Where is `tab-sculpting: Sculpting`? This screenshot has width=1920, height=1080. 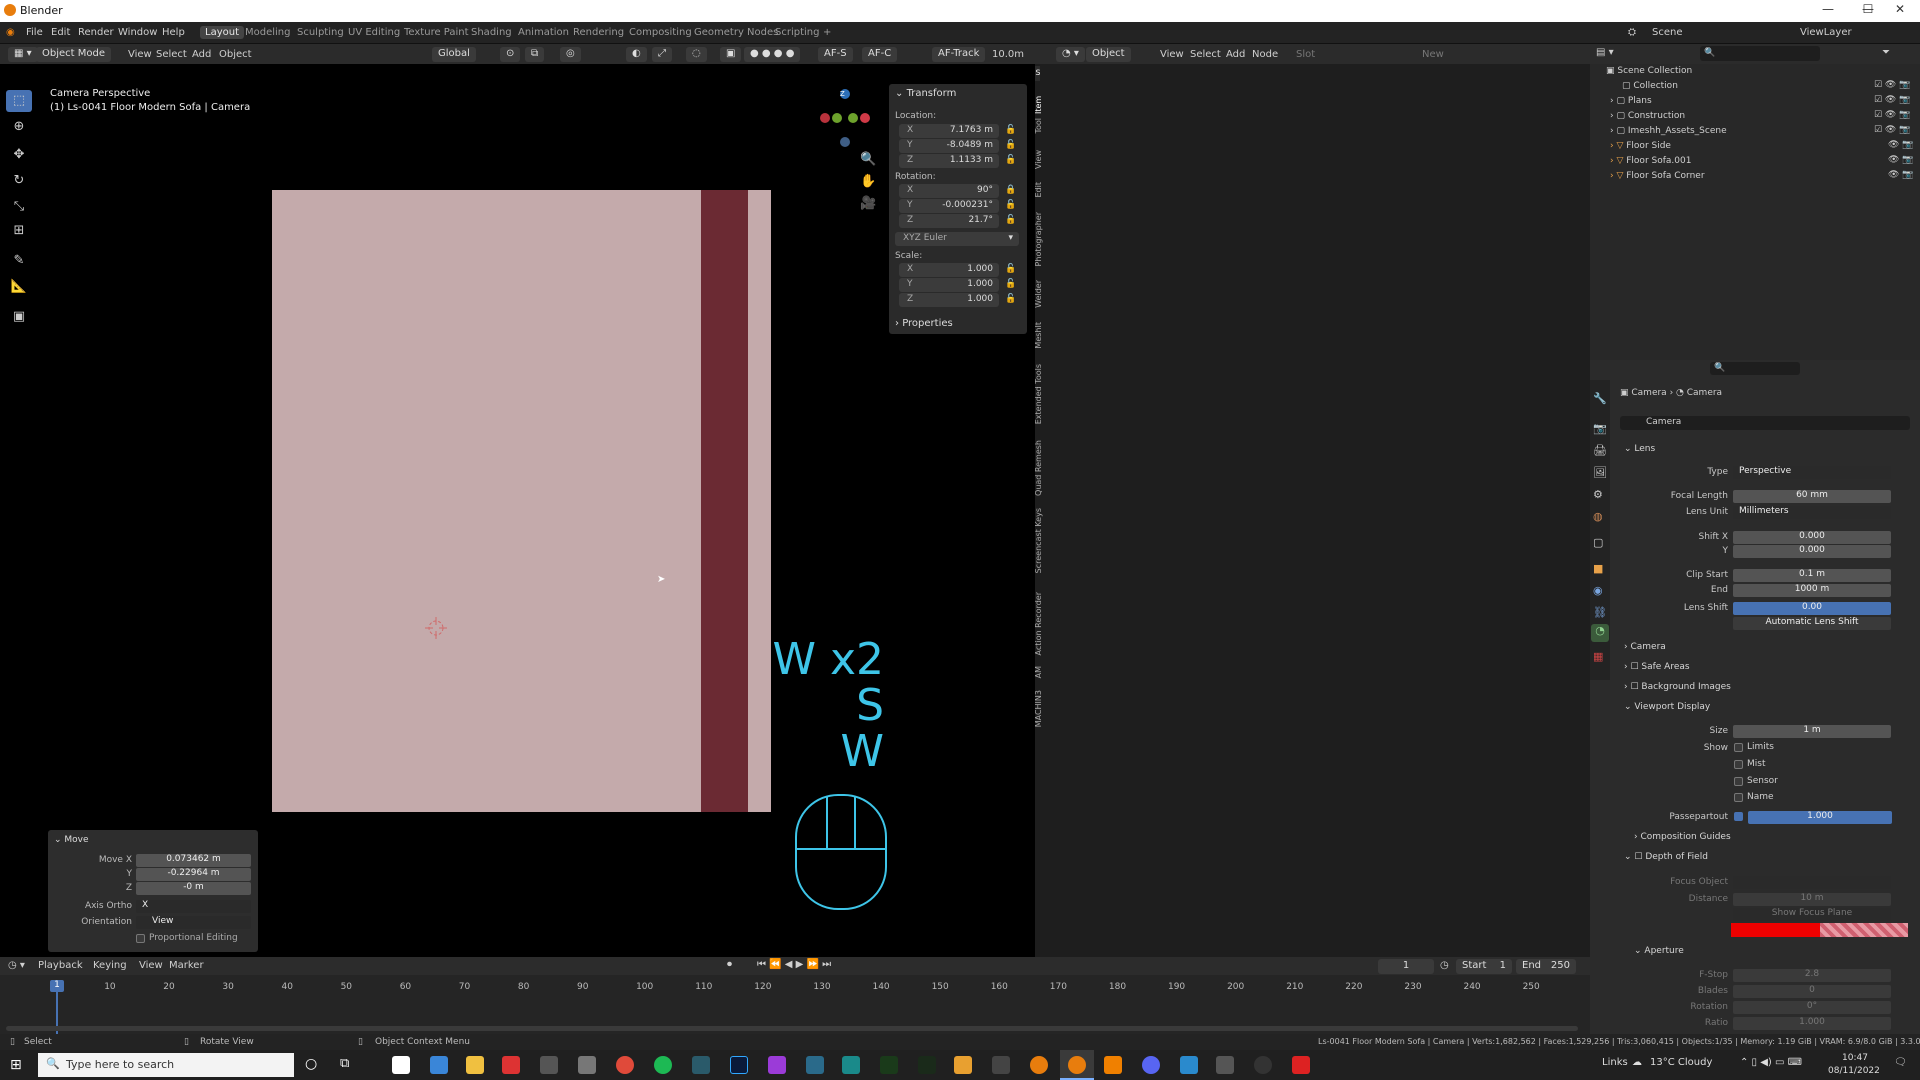 tab-sculpting: Sculpting is located at coordinates (320, 32).